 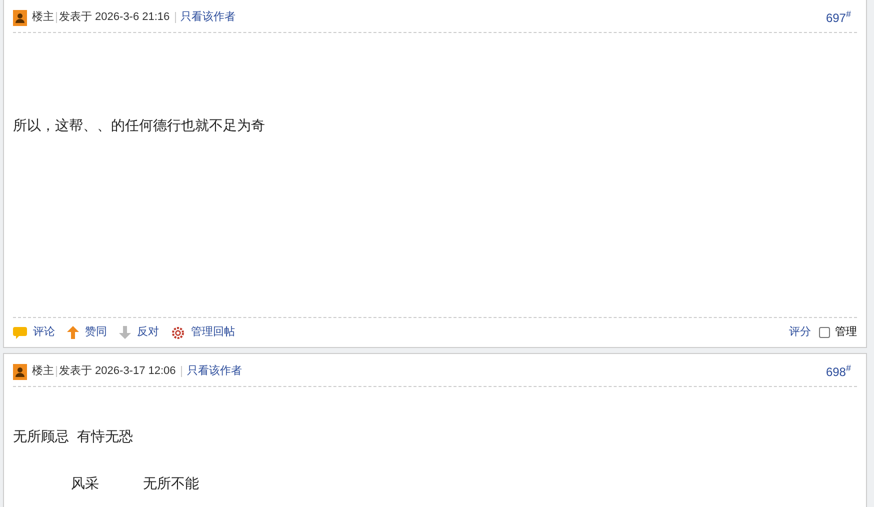 I want to click on post-text: 无所顾忌 有恃无恐, so click(x=73, y=436).